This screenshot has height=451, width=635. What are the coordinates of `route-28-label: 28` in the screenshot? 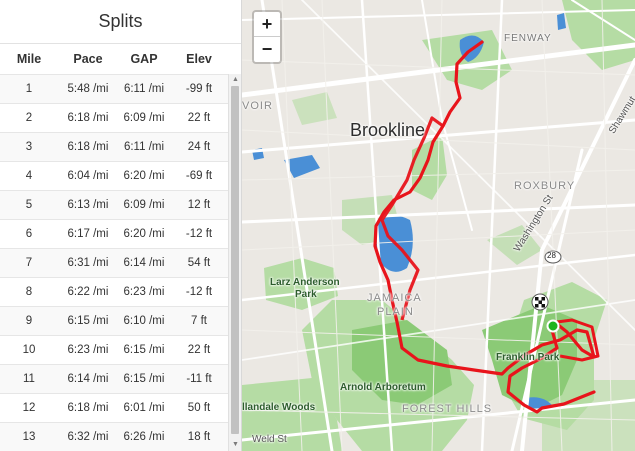 It's located at (551, 255).